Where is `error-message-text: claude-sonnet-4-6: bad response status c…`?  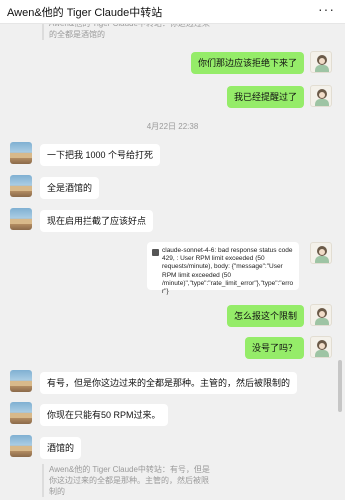 error-message-text: claude-sonnet-4-6: bad response status c… is located at coordinates (228, 271).